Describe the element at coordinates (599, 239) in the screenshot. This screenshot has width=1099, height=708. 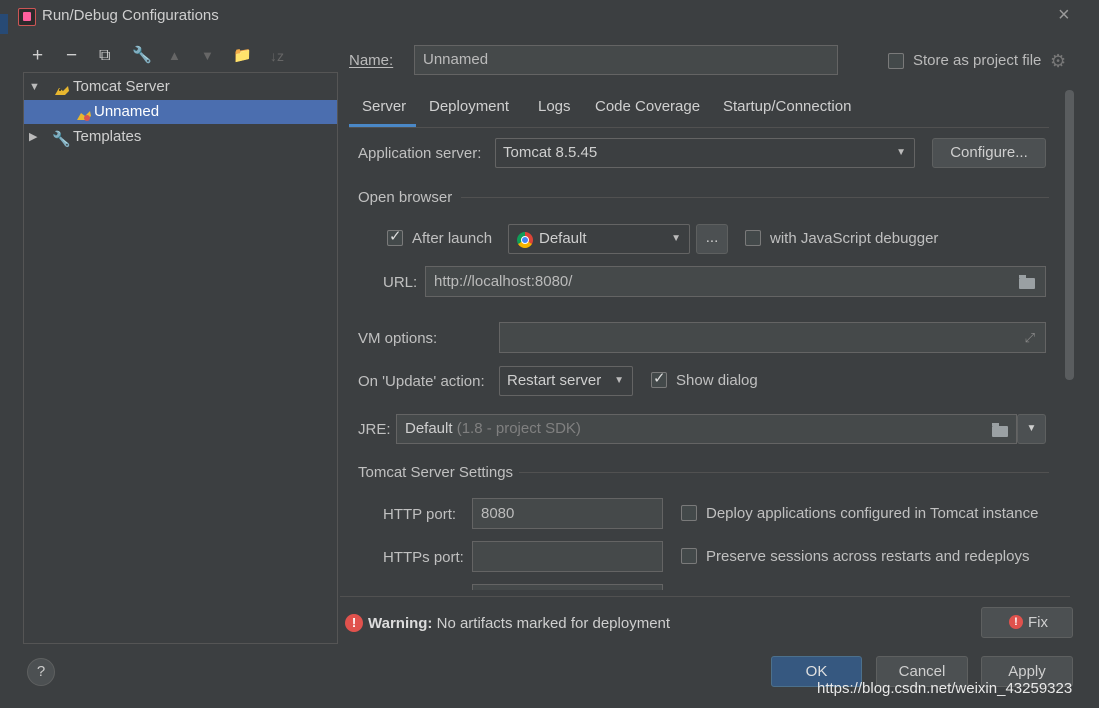
I see `browser-select: Default ▼` at that location.